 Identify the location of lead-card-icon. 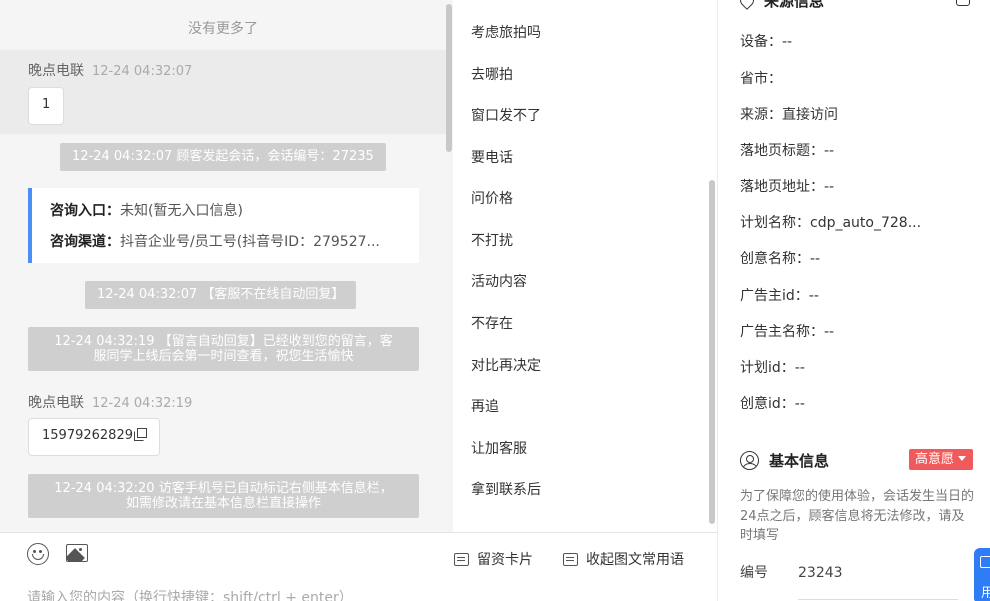
(461, 559).